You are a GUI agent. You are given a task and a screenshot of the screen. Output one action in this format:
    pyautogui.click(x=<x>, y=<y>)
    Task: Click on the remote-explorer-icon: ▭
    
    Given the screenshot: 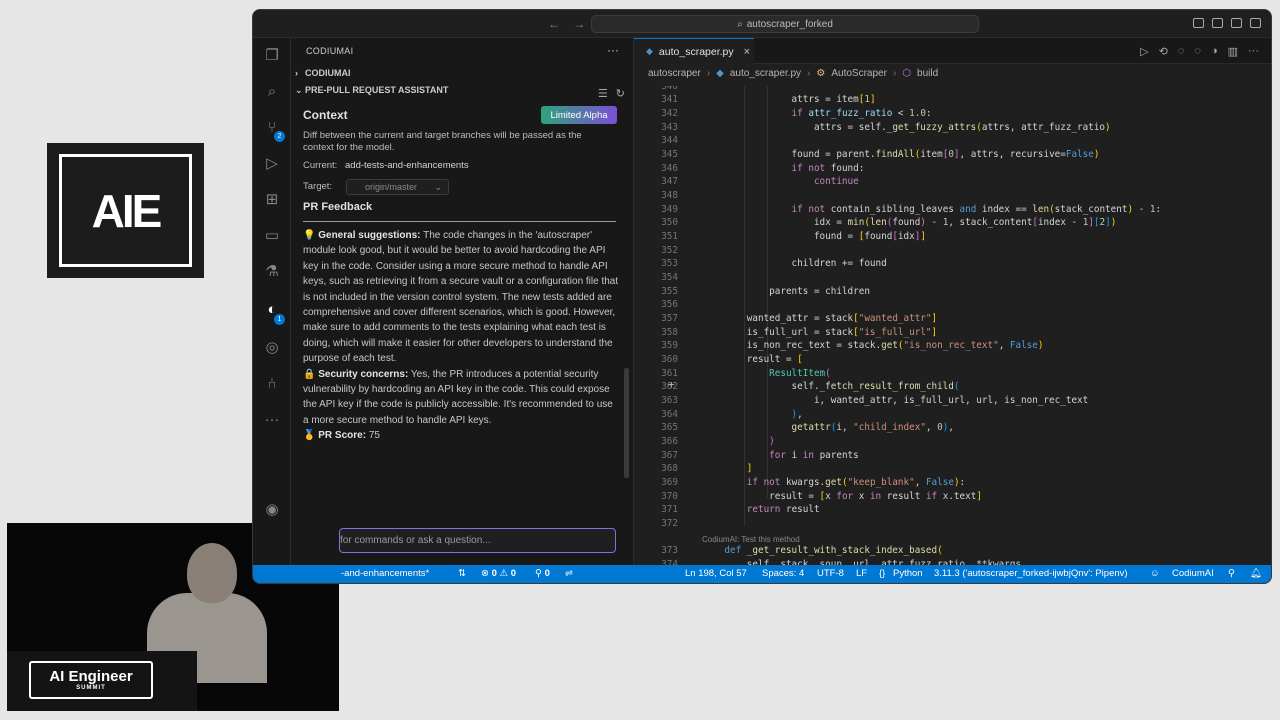 What is the action you would take?
    pyautogui.click(x=272, y=236)
    